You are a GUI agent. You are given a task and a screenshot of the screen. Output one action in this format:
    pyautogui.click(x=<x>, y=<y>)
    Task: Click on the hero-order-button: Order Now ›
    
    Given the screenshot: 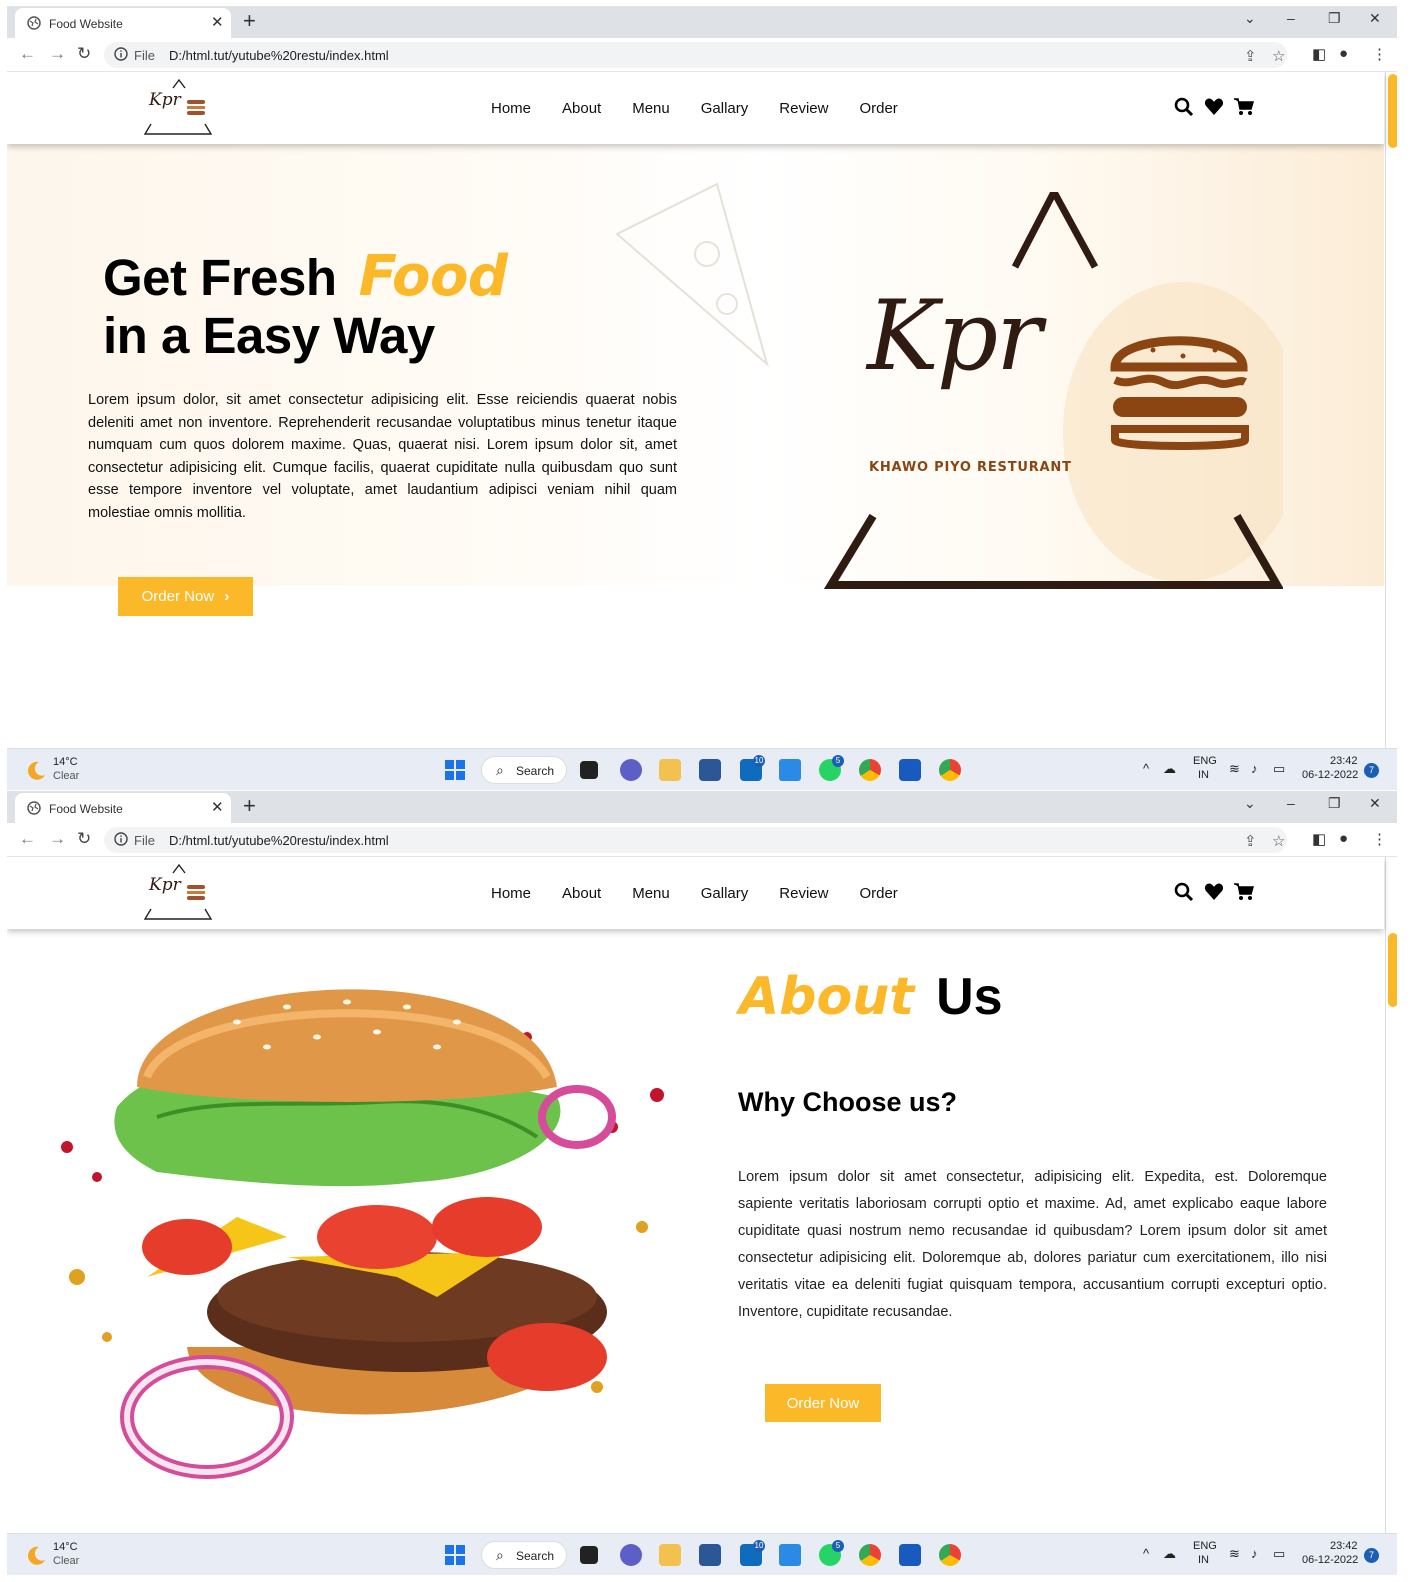 What is the action you would take?
    pyautogui.click(x=185, y=596)
    